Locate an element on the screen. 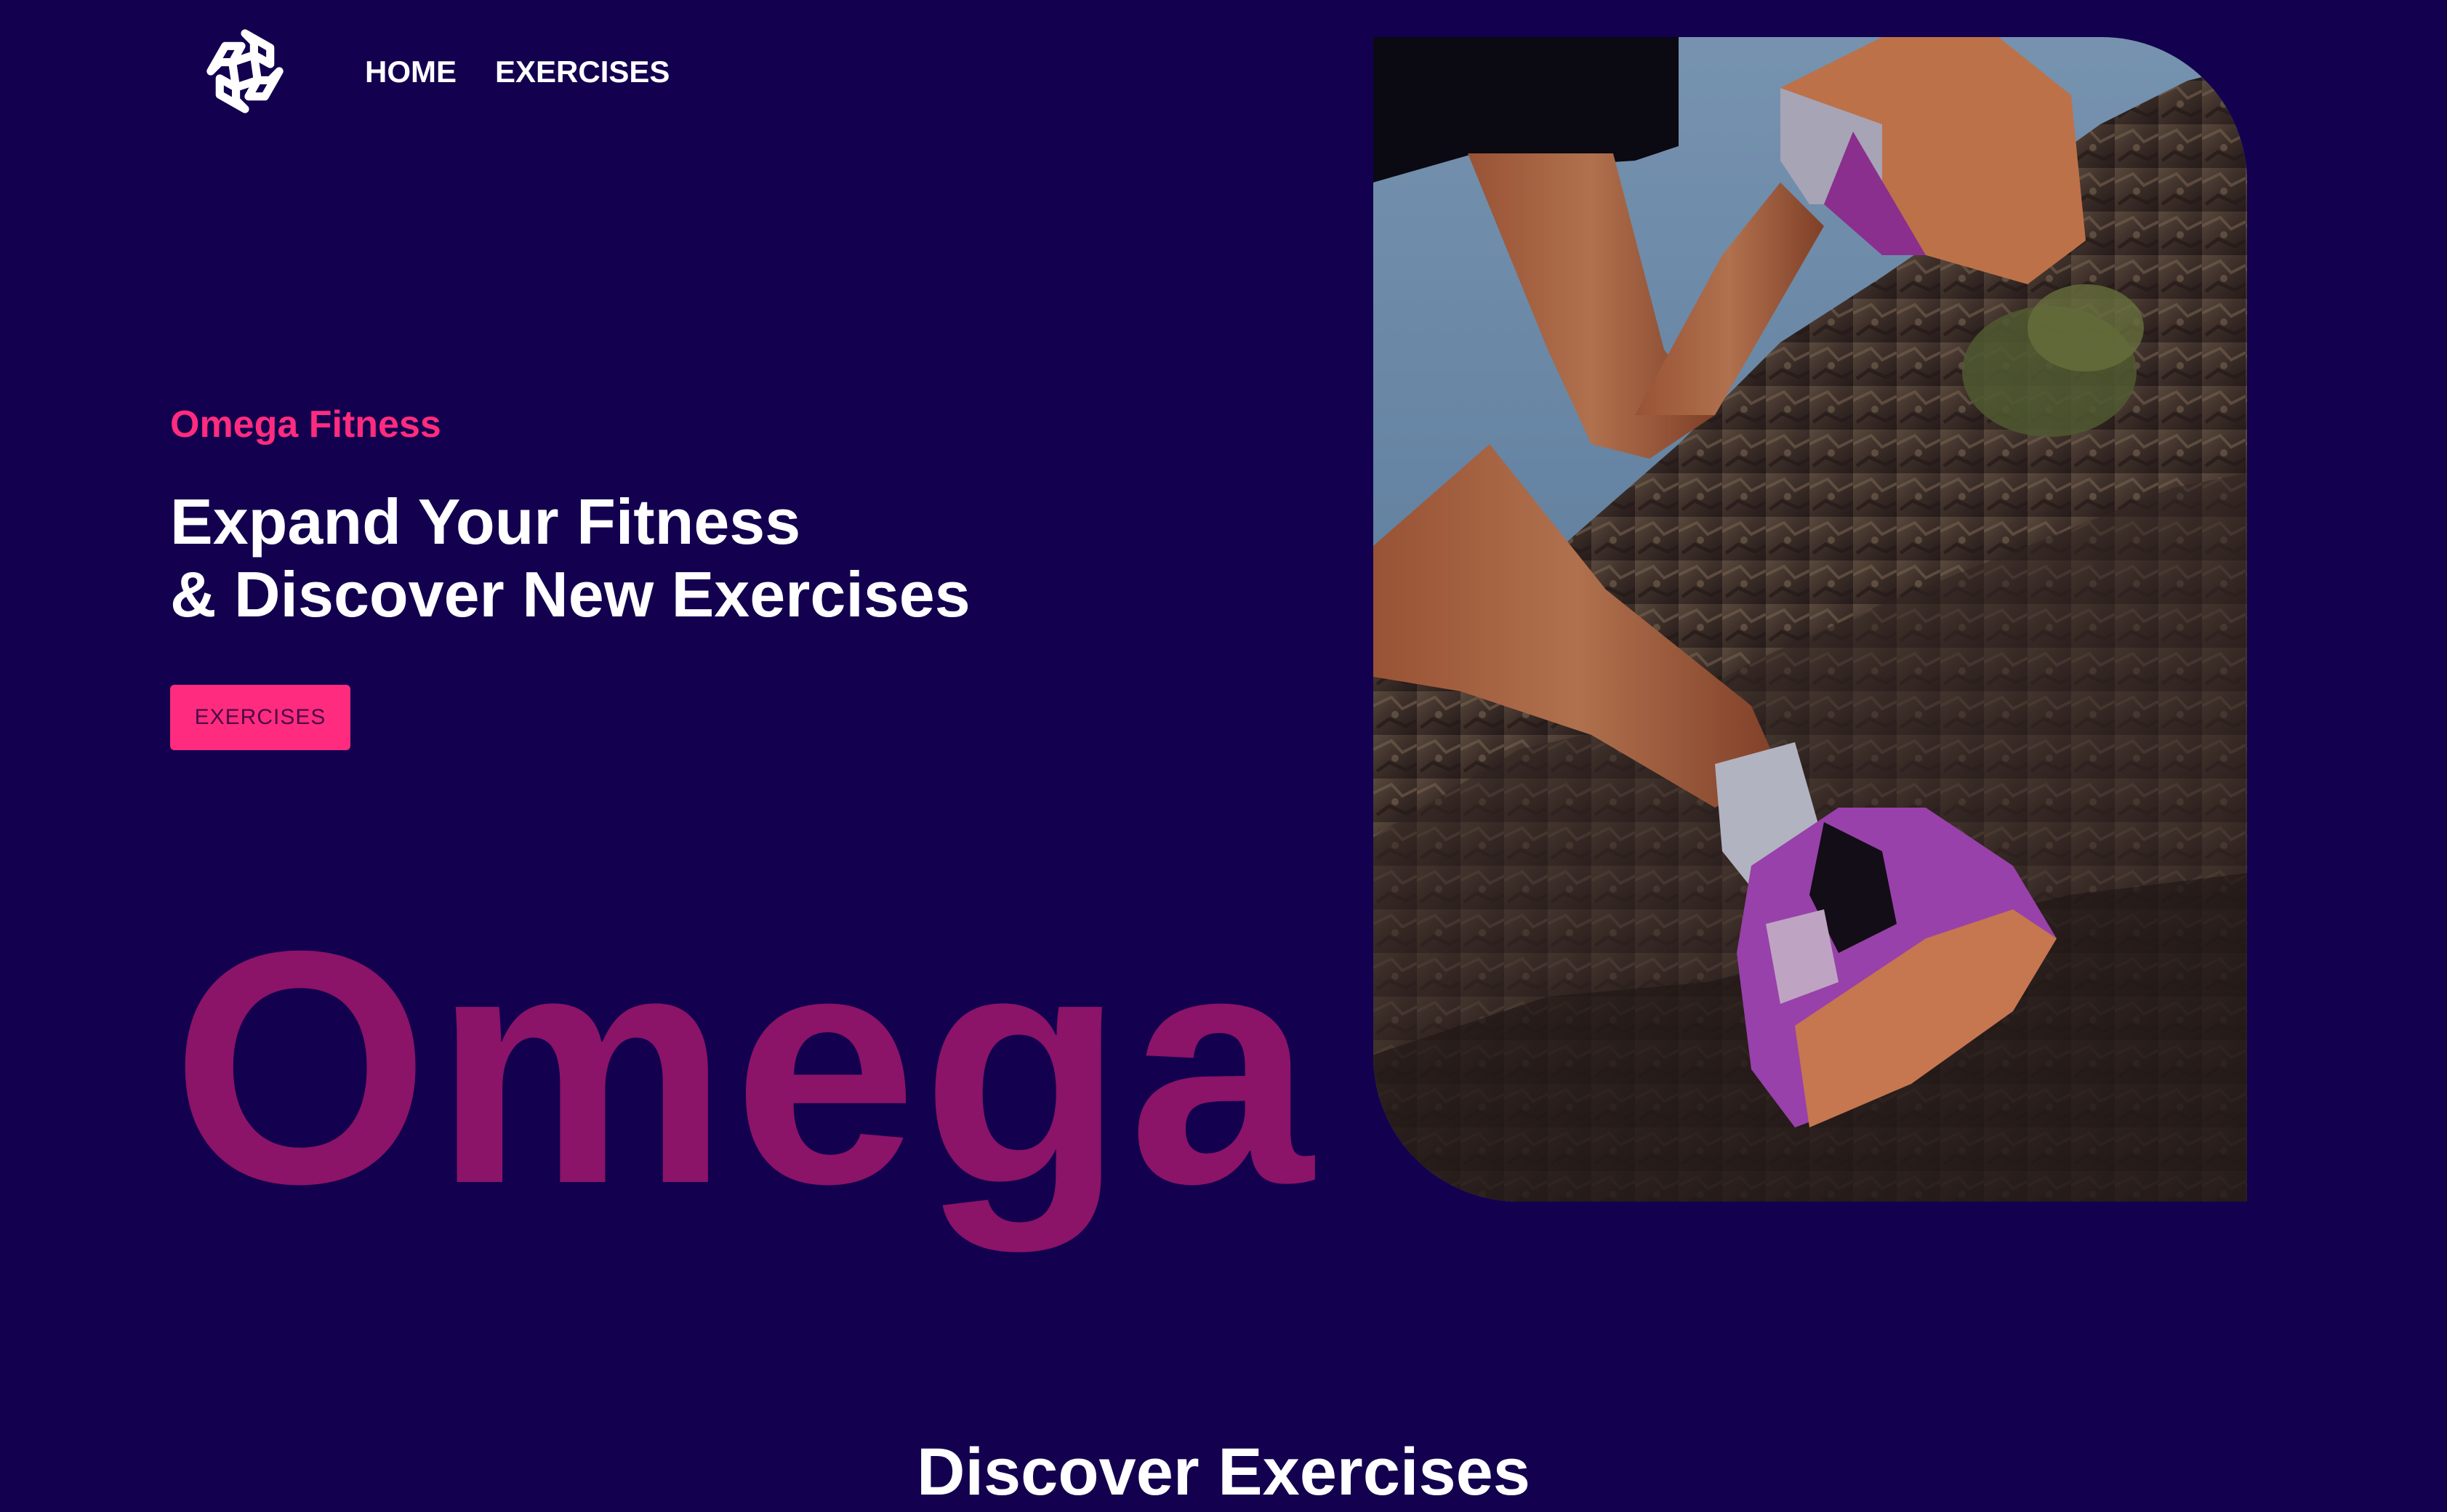 Image resolution: width=2447 pixels, height=1512 pixels. exercises-button: EXERCISES is located at coordinates (260, 717).